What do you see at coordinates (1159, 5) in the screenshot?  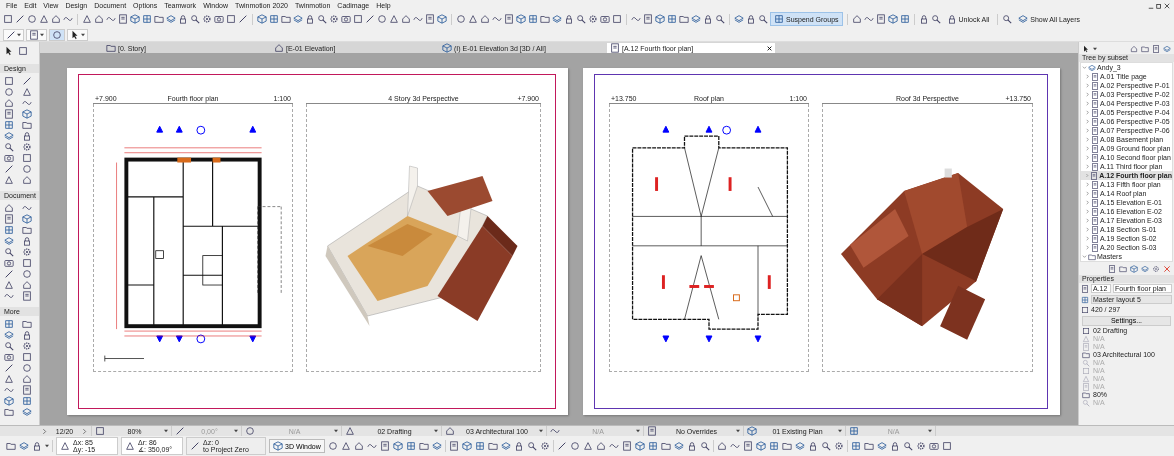 I see `restore-icon` at bounding box center [1159, 5].